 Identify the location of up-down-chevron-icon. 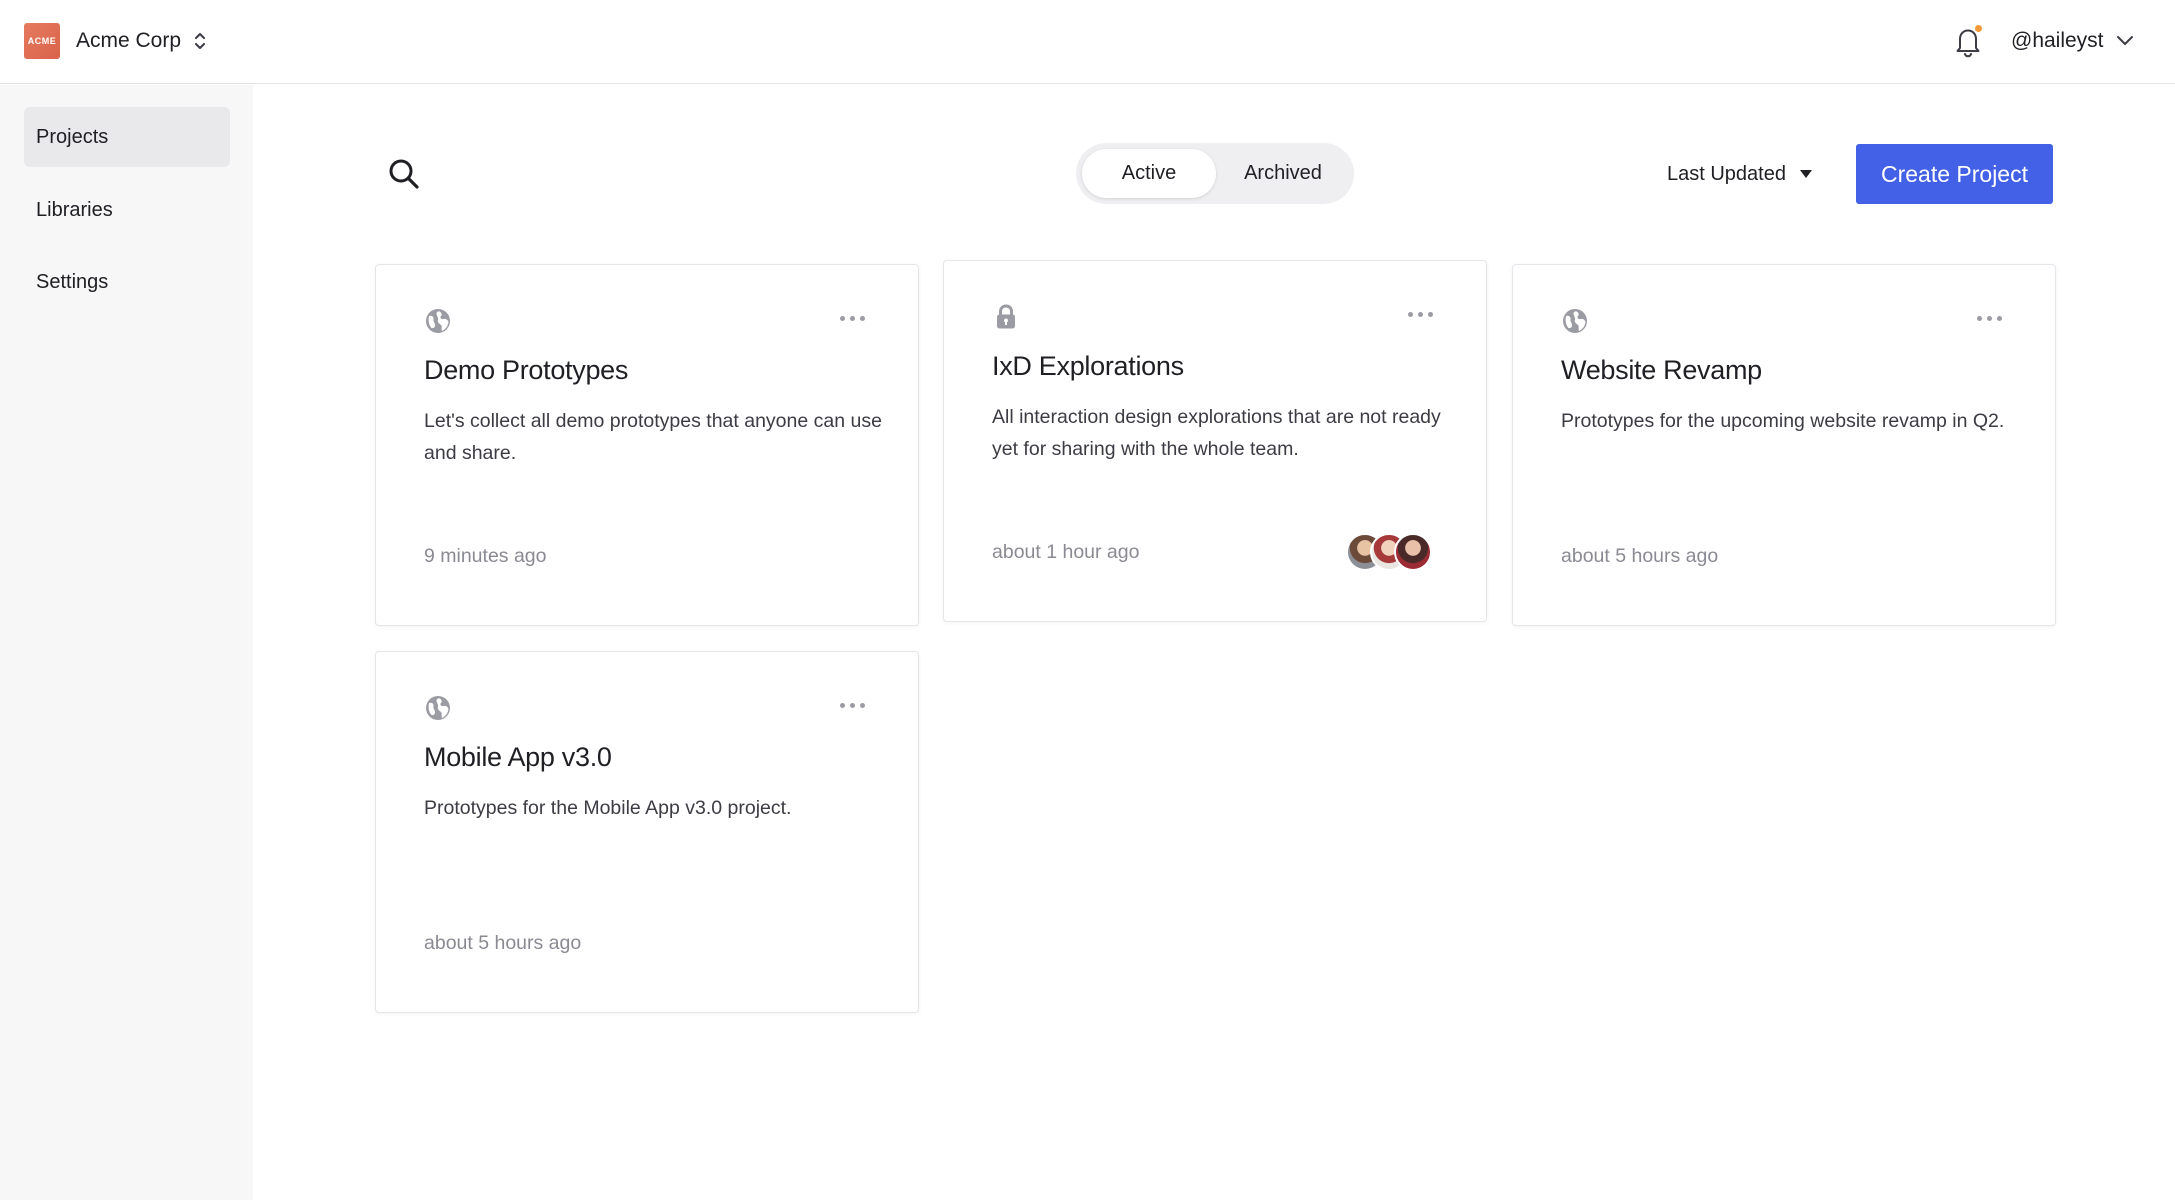
(200, 41).